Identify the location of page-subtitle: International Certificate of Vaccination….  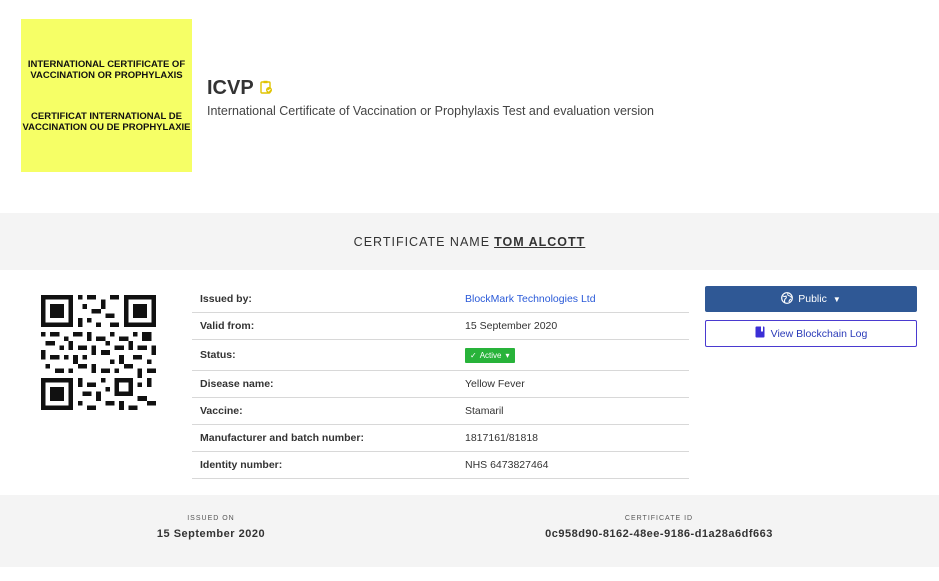
(431, 111).